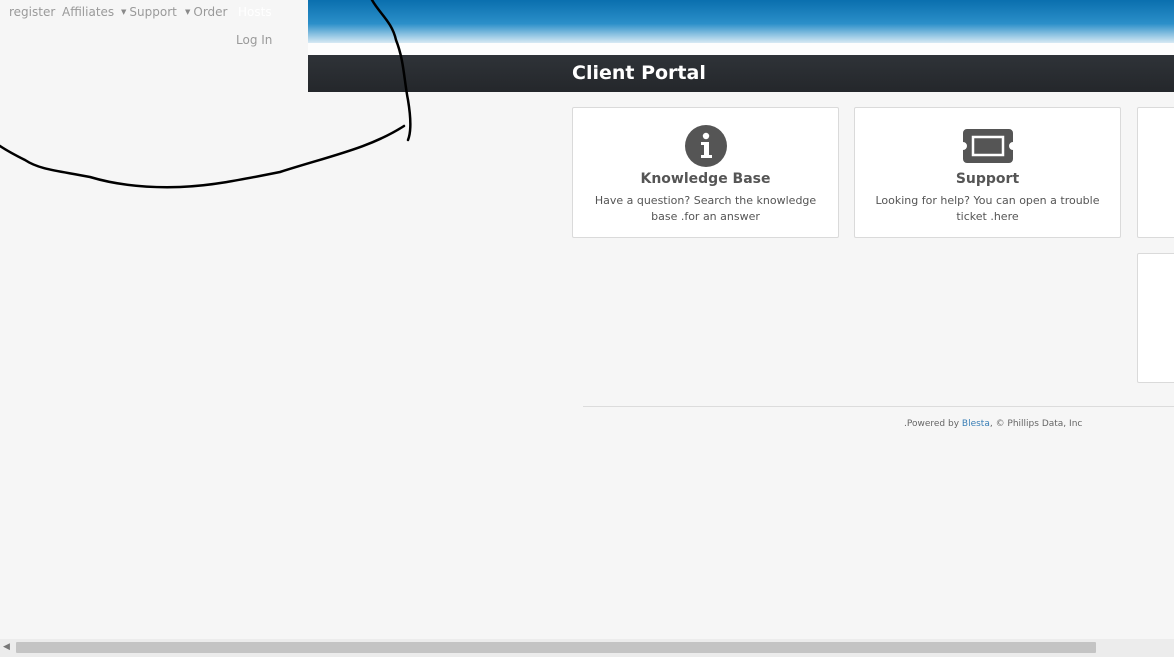 The image size is (1174, 657). Describe the element at coordinates (705, 179) in the screenshot. I see `card-title: Knowledge Base` at that location.